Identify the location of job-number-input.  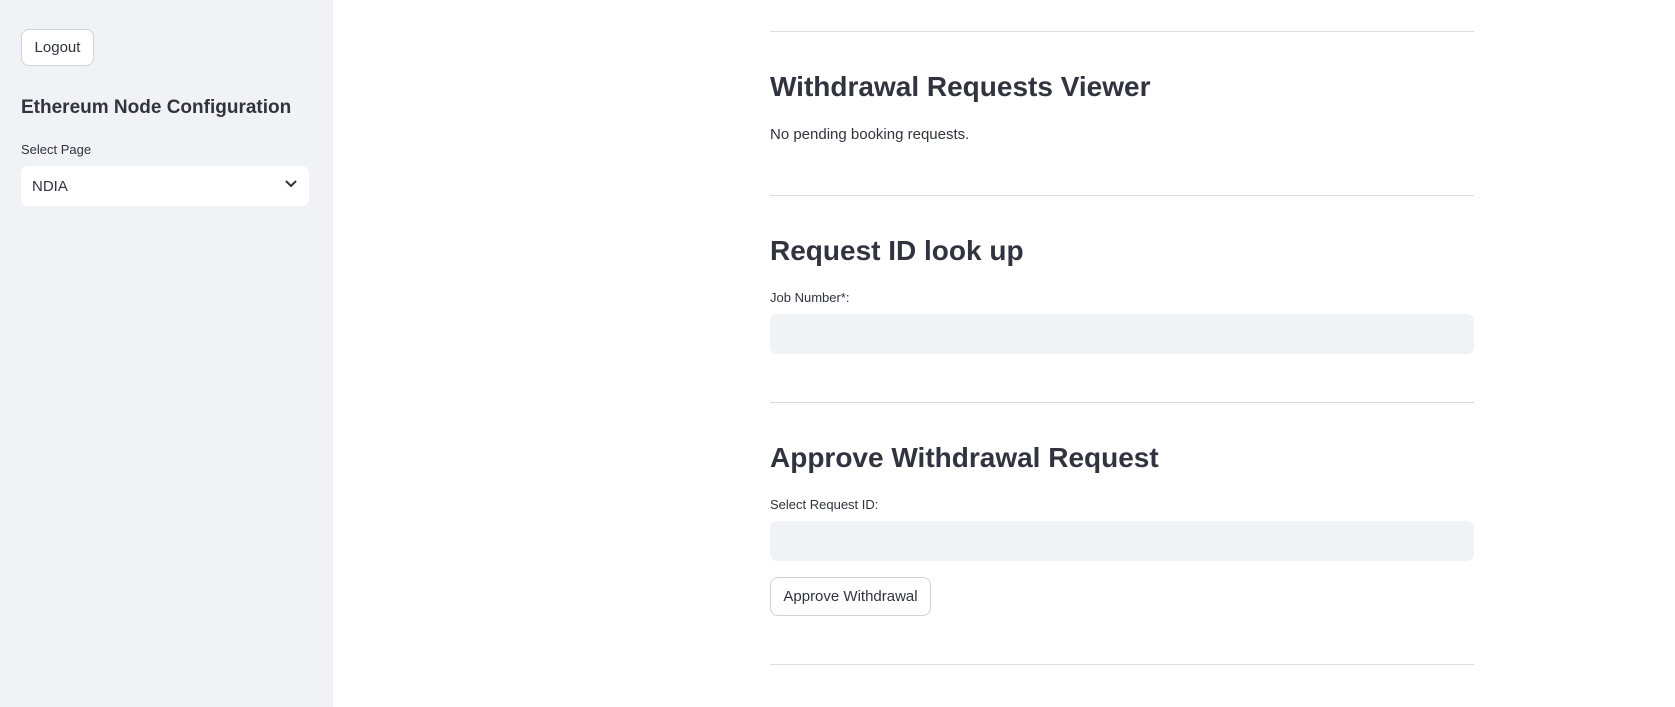
(1122, 334).